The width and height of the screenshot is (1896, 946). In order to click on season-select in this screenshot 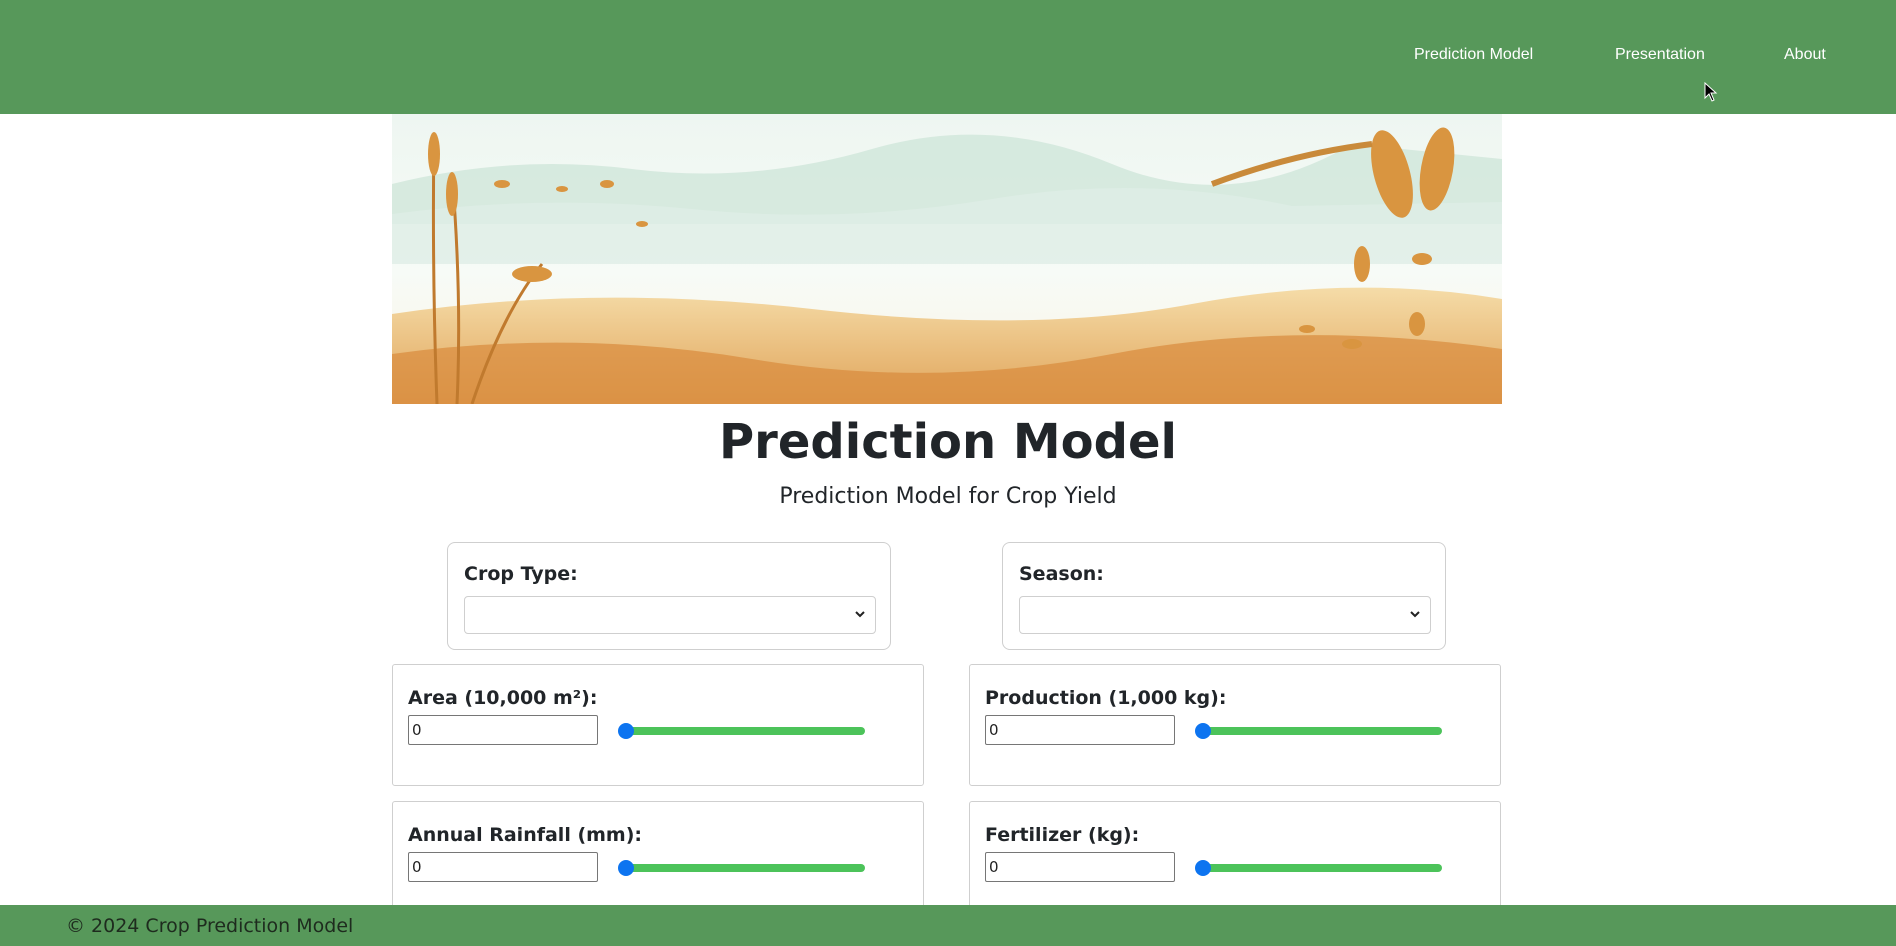, I will do `click(1225, 615)`.